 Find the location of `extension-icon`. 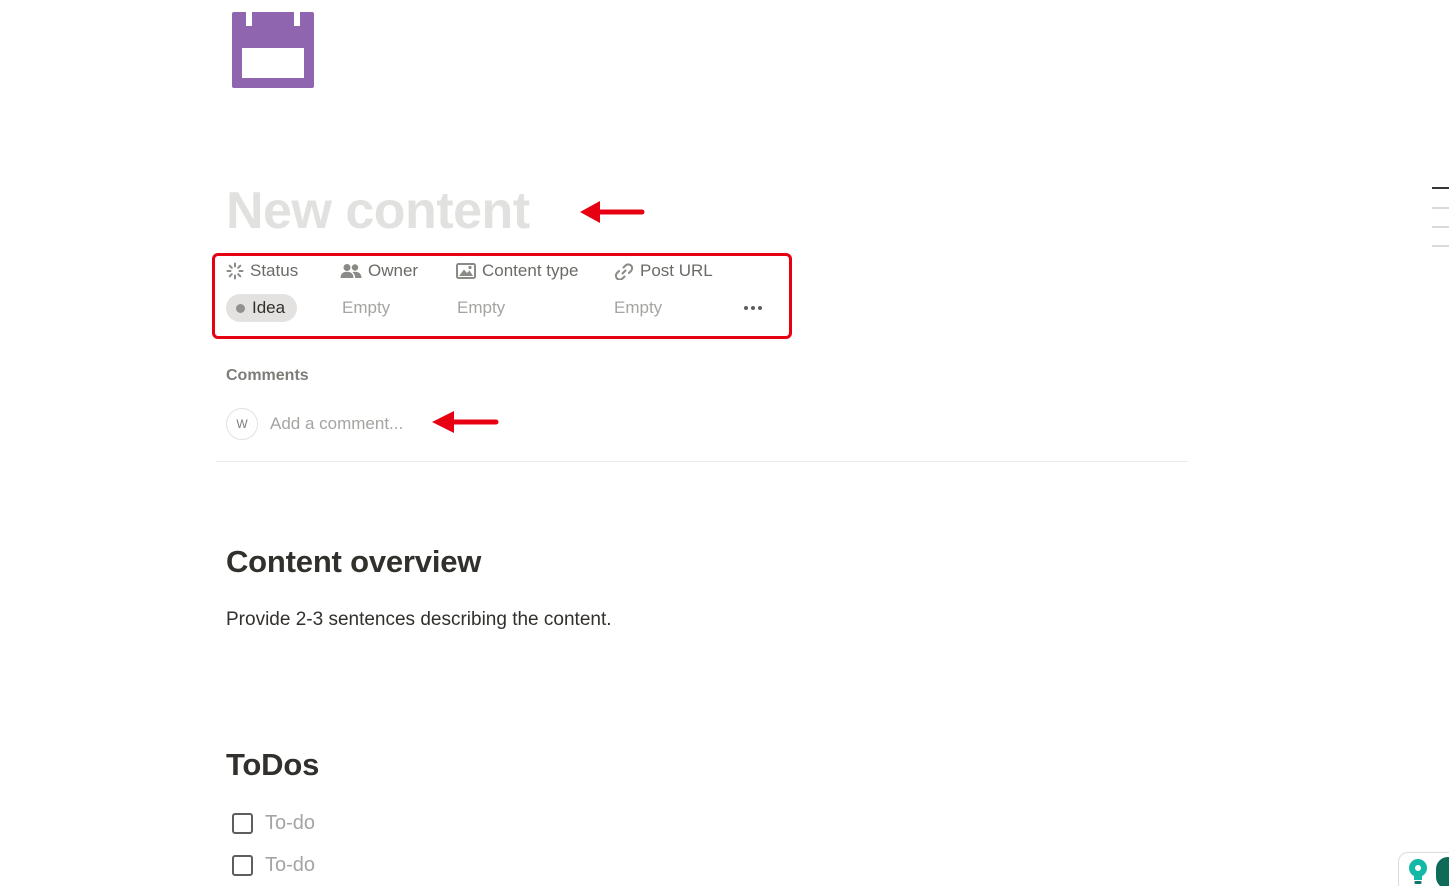

extension-icon is located at coordinates (1442, 871).